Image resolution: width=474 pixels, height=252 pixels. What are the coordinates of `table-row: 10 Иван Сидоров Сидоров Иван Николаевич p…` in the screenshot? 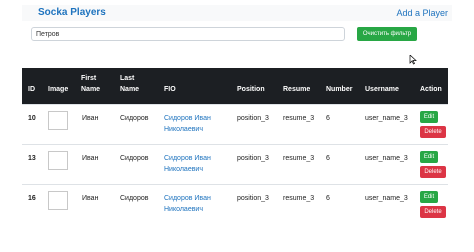 It's located at (235, 124).